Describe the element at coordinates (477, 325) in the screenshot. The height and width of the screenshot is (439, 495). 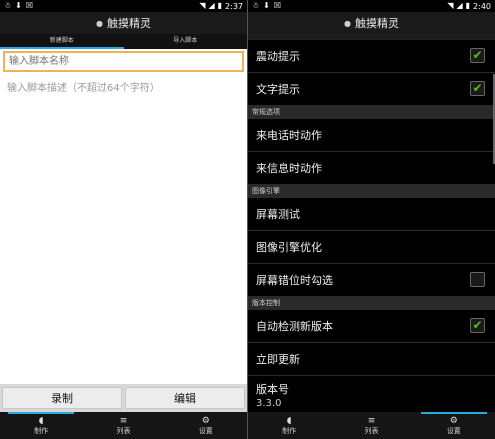
I see `auto-check-checkbox: ✔` at that location.